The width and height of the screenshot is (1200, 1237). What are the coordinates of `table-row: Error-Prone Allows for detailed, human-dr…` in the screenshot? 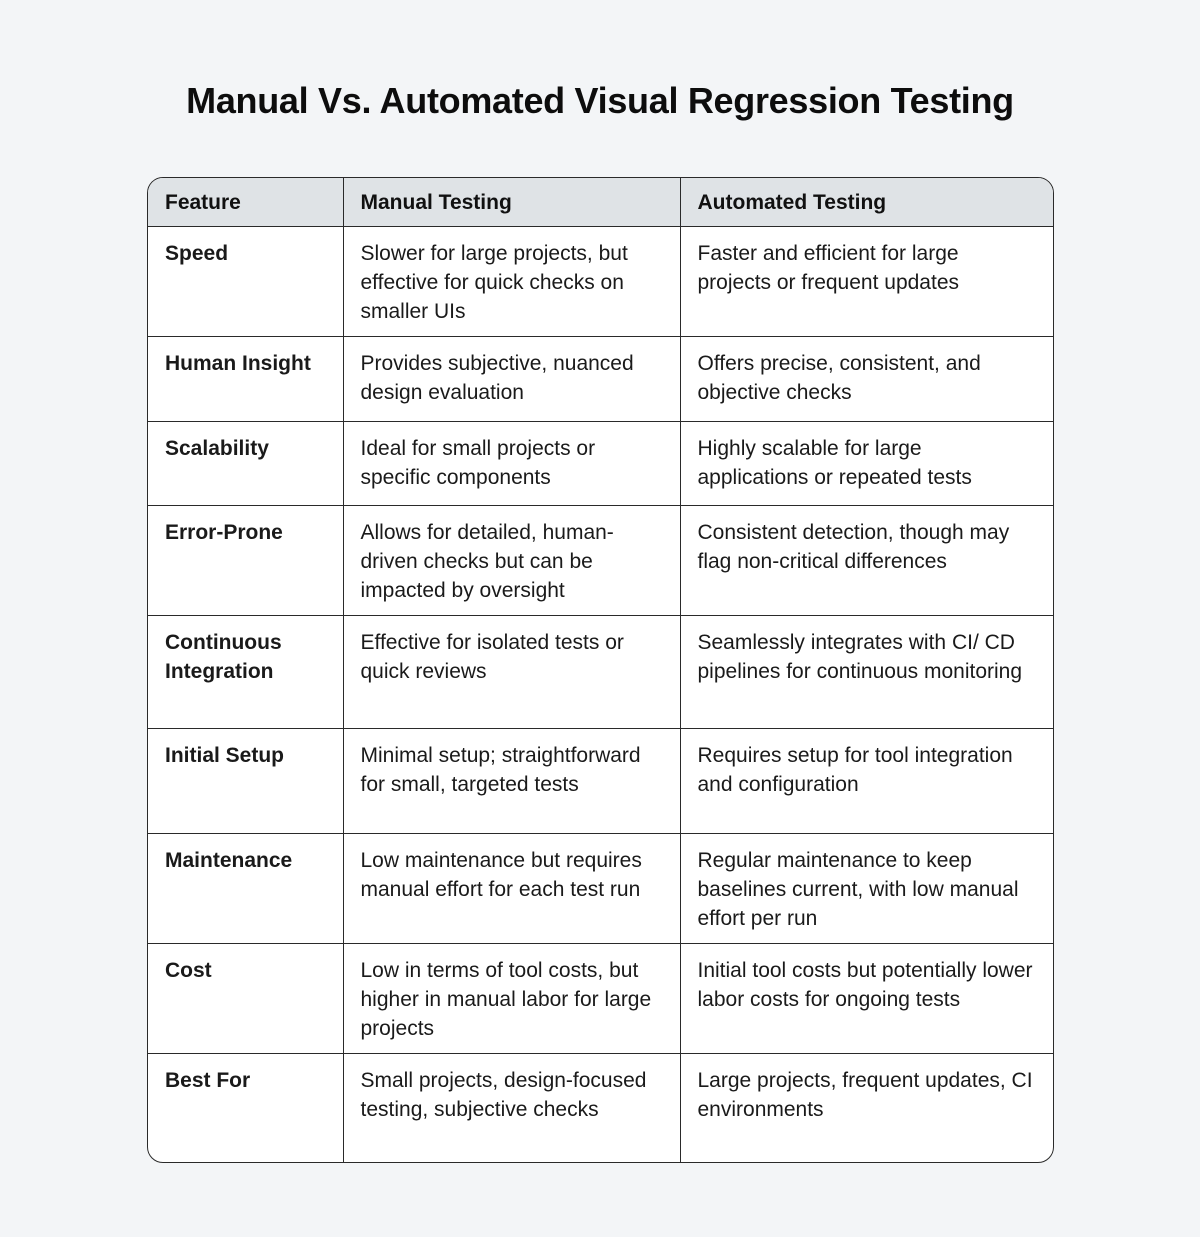 It's located at (600, 560).